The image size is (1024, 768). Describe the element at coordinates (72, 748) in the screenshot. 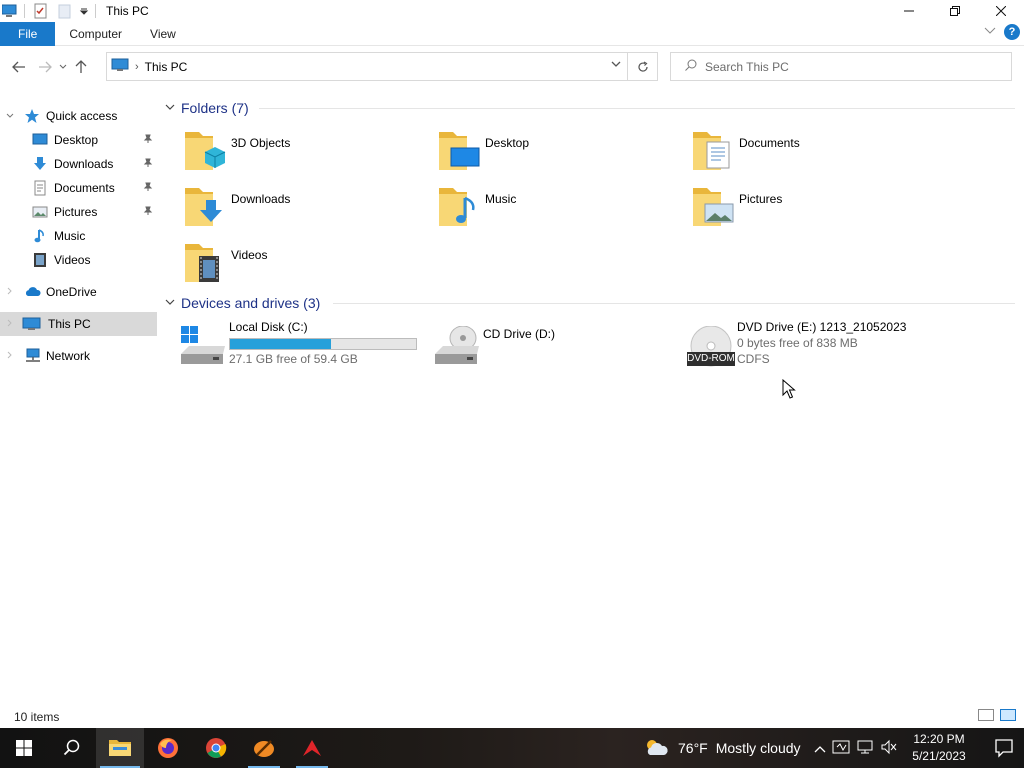

I see `search-button` at that location.